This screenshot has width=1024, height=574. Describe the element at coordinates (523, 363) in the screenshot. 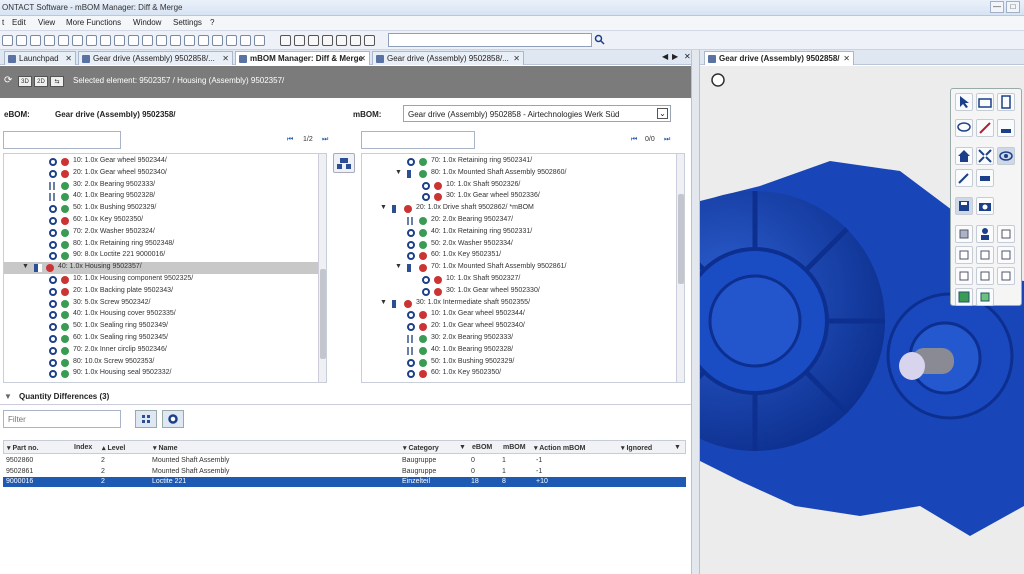

I see `tree-row: 50: 1.0x Bushing 9502329/` at that location.